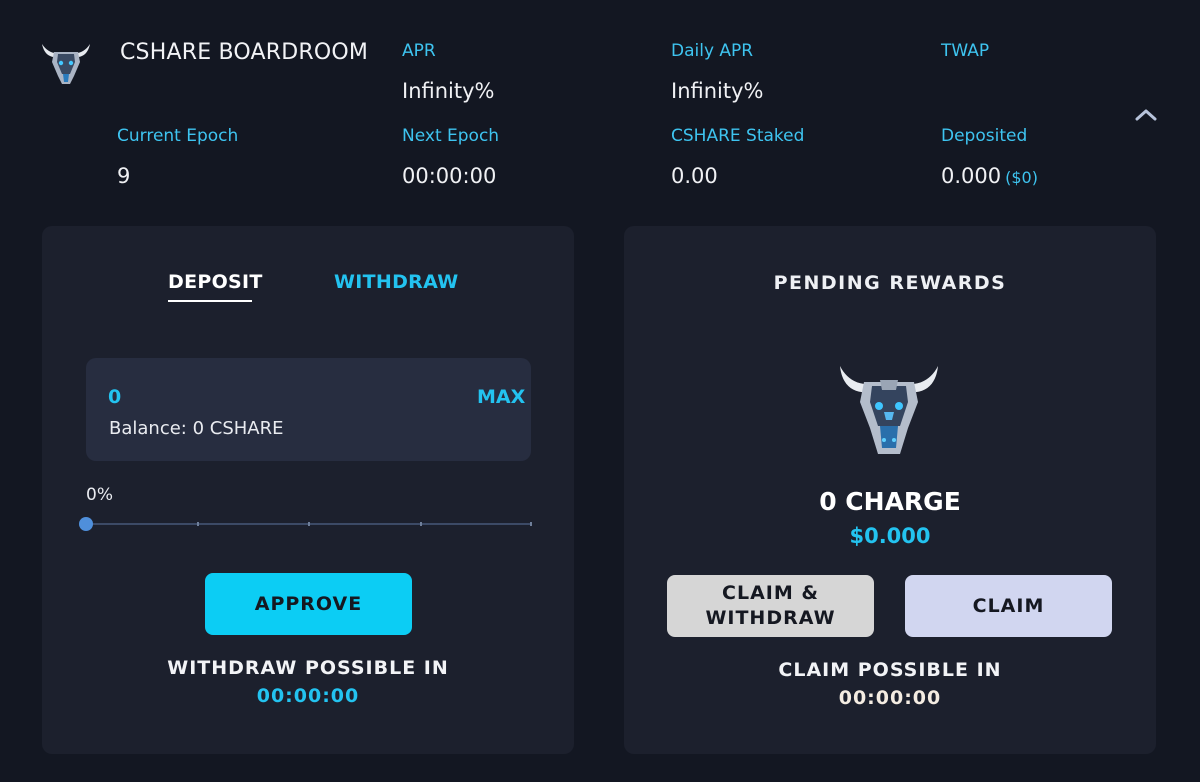 Image resolution: width=1200 pixels, height=782 pixels. Describe the element at coordinates (308, 409) in the screenshot. I see `amount-input-box` at that location.